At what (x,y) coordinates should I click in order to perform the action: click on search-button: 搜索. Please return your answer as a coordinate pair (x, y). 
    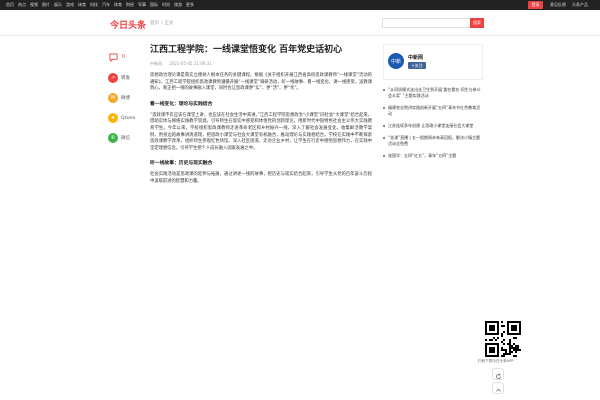
    Looking at the image, I should click on (477, 23).